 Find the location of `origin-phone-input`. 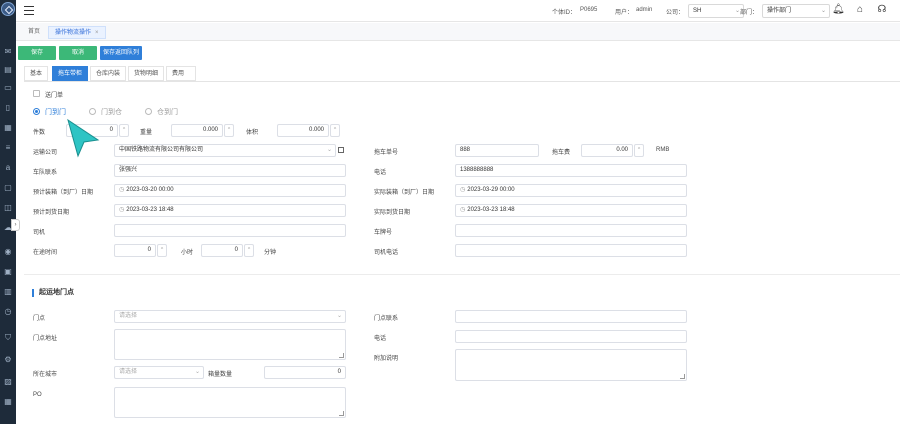

origin-phone-input is located at coordinates (571, 336).